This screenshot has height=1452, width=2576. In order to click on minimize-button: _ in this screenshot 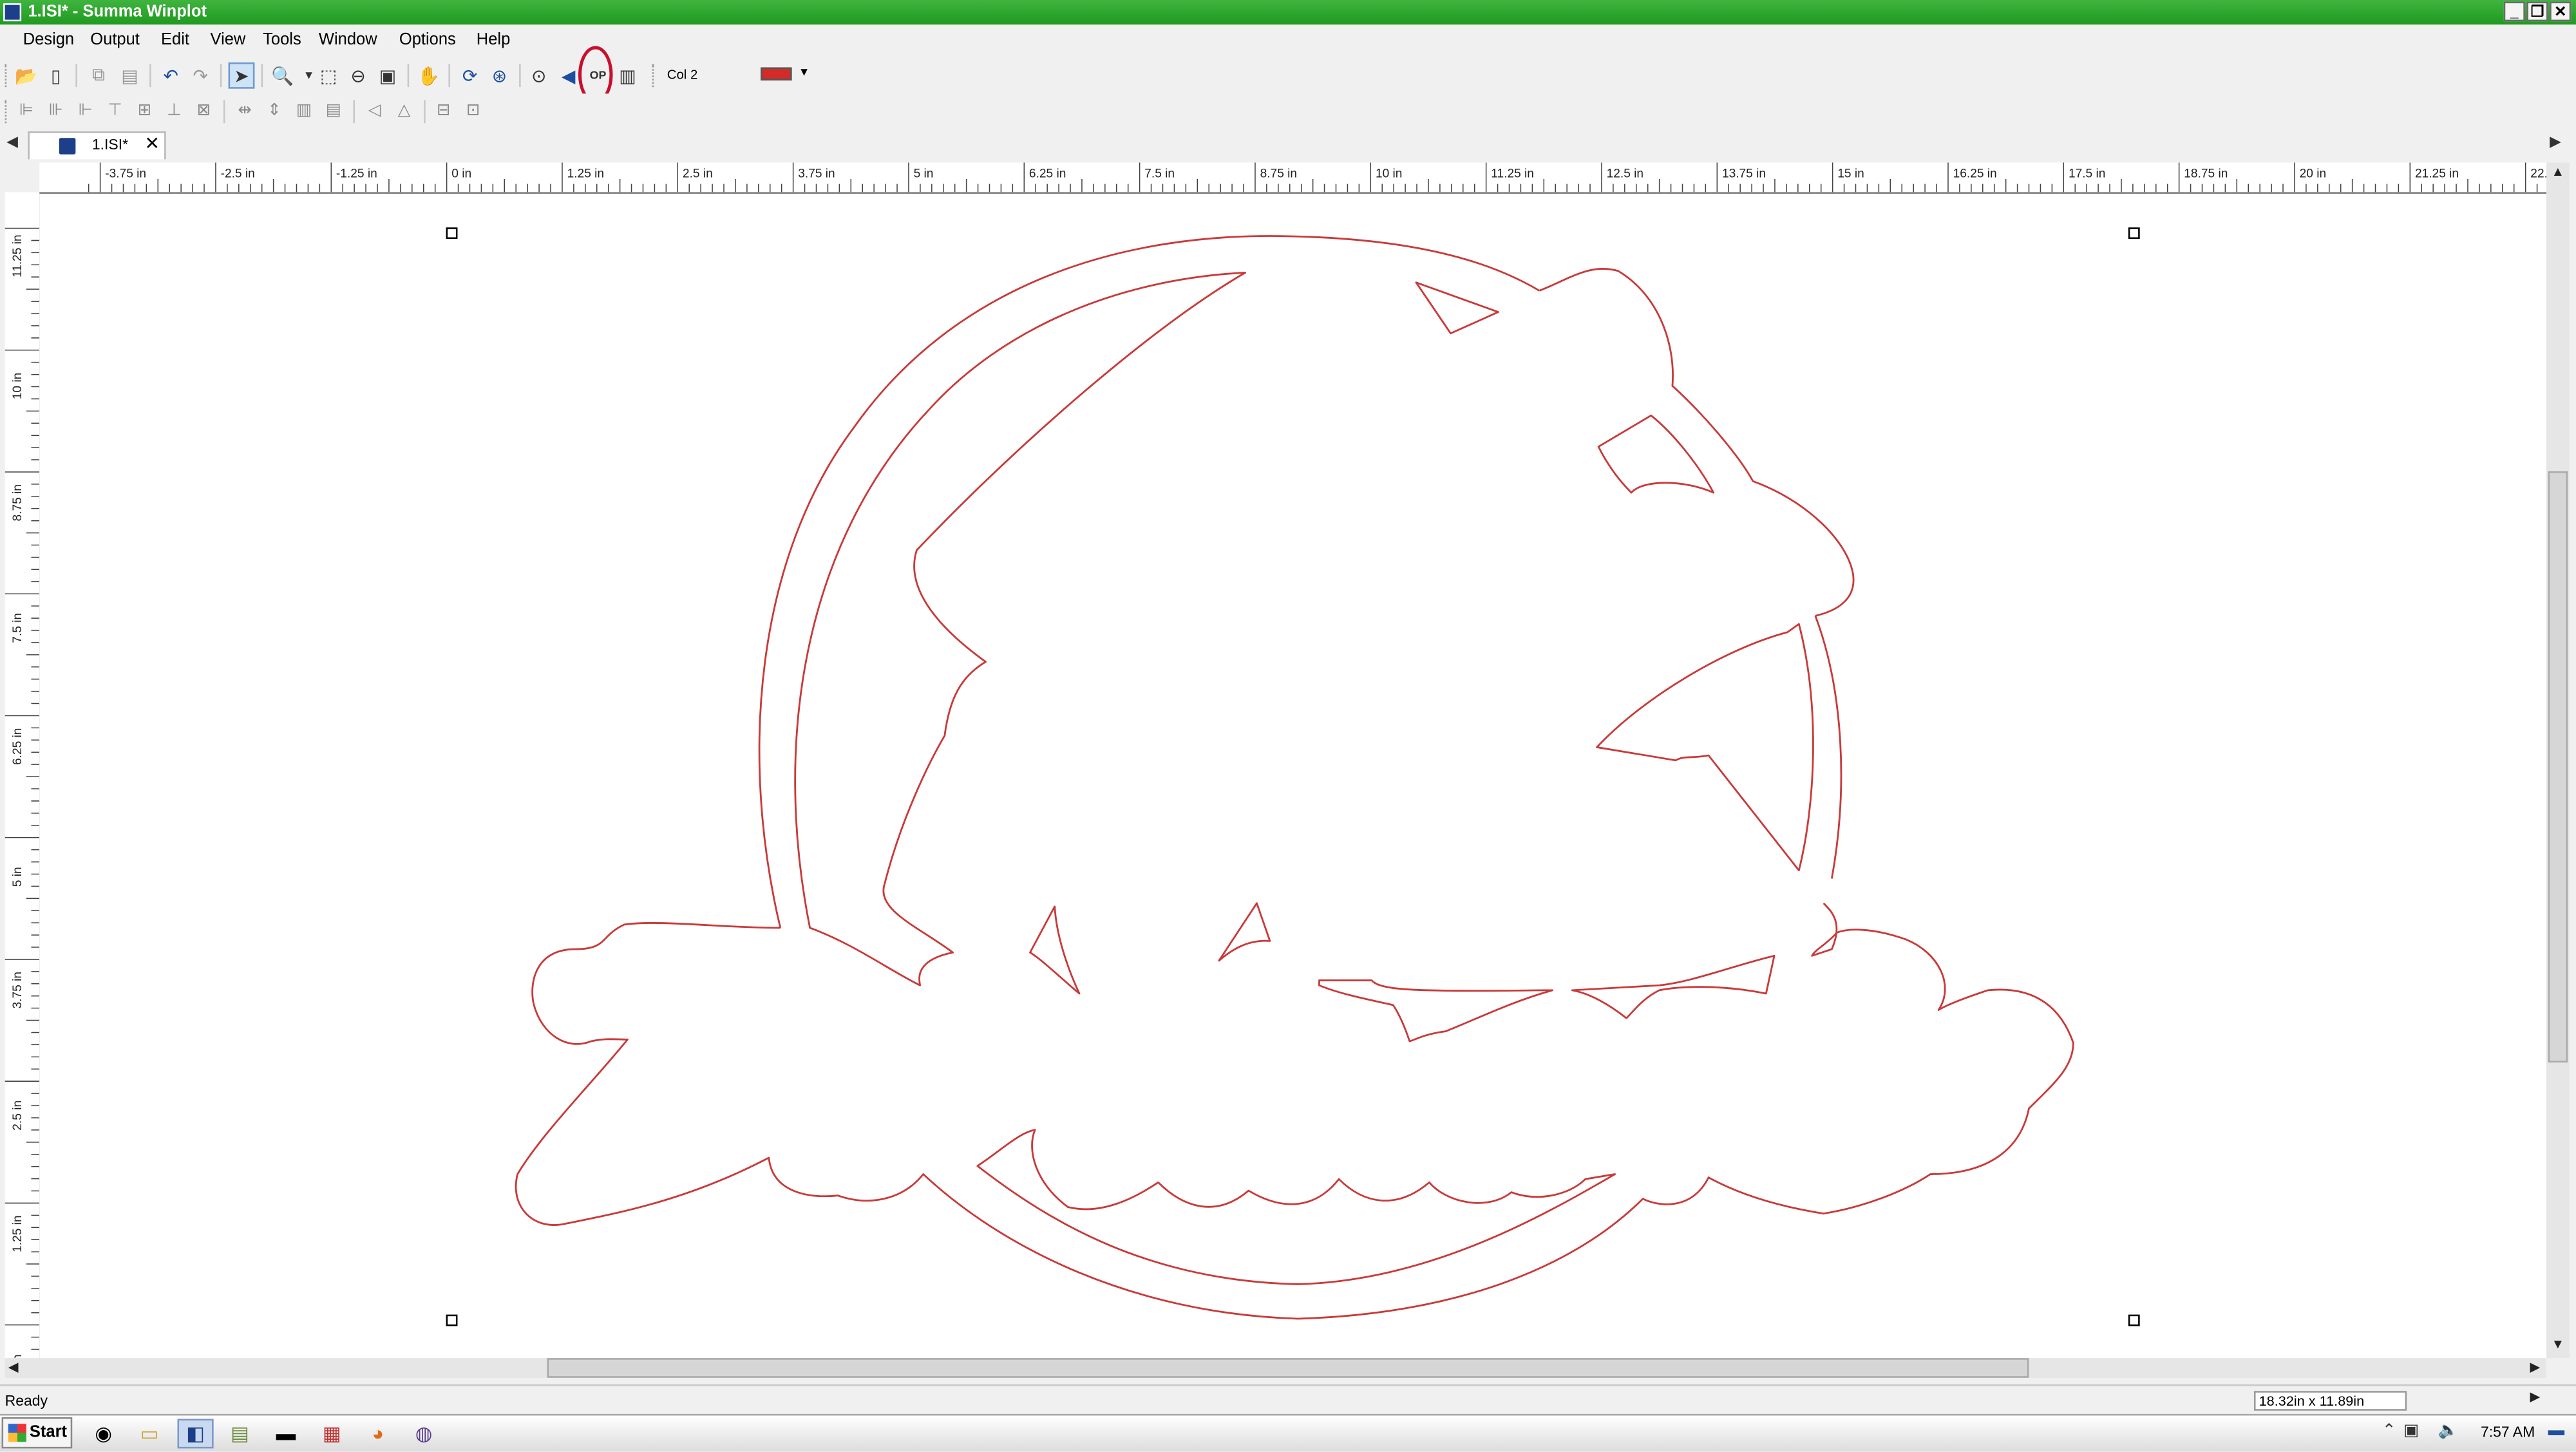, I will do `click(2514, 11)`.